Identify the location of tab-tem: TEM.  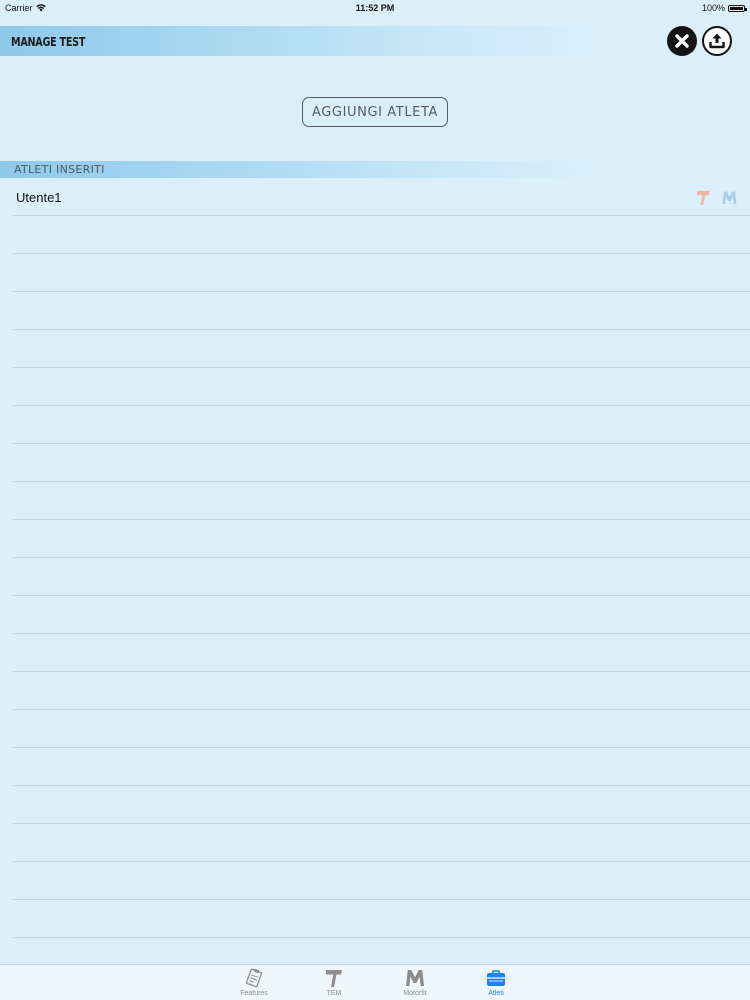
(334, 983).